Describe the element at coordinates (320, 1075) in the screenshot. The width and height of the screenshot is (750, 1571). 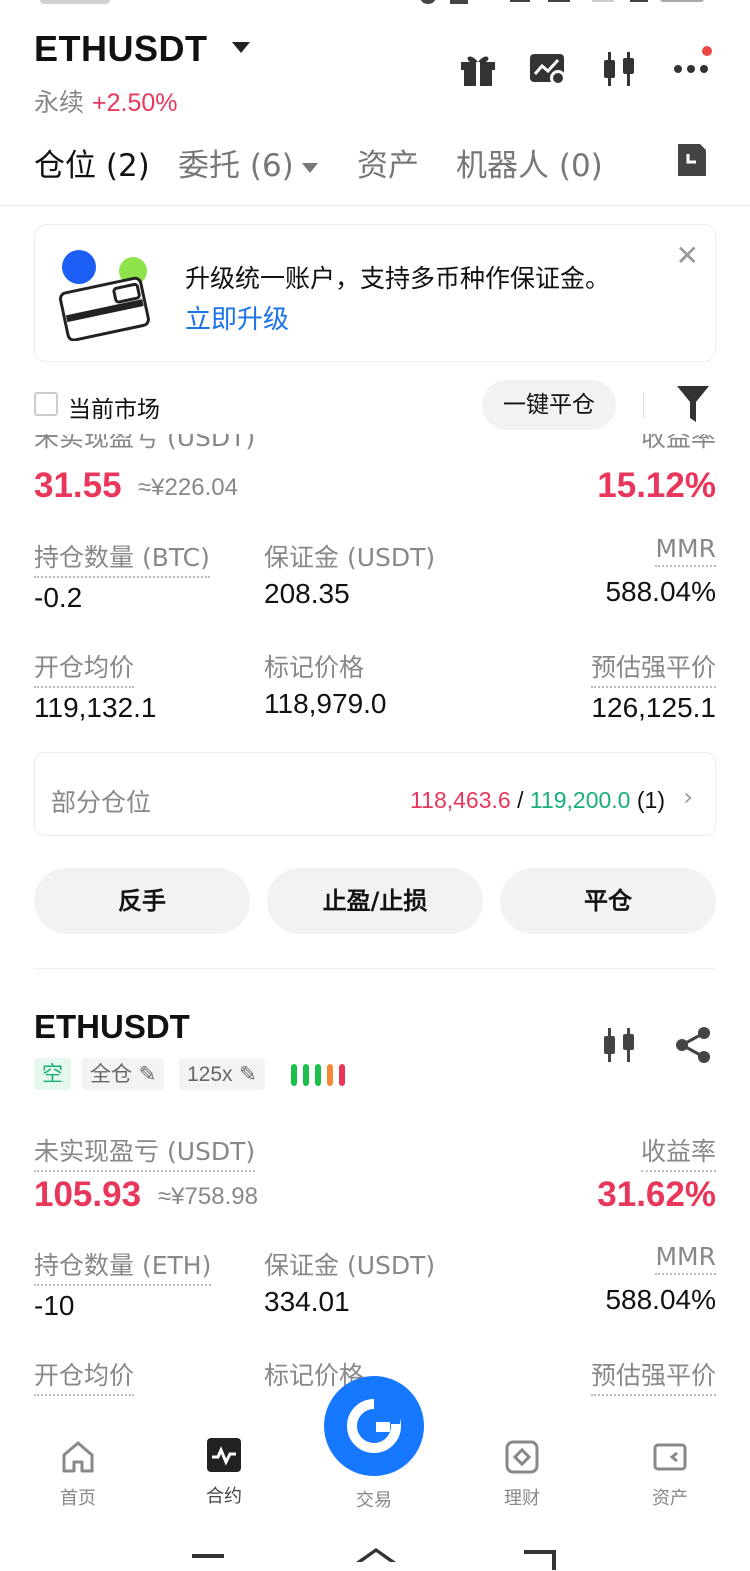
I see `risk-bars-icon` at that location.